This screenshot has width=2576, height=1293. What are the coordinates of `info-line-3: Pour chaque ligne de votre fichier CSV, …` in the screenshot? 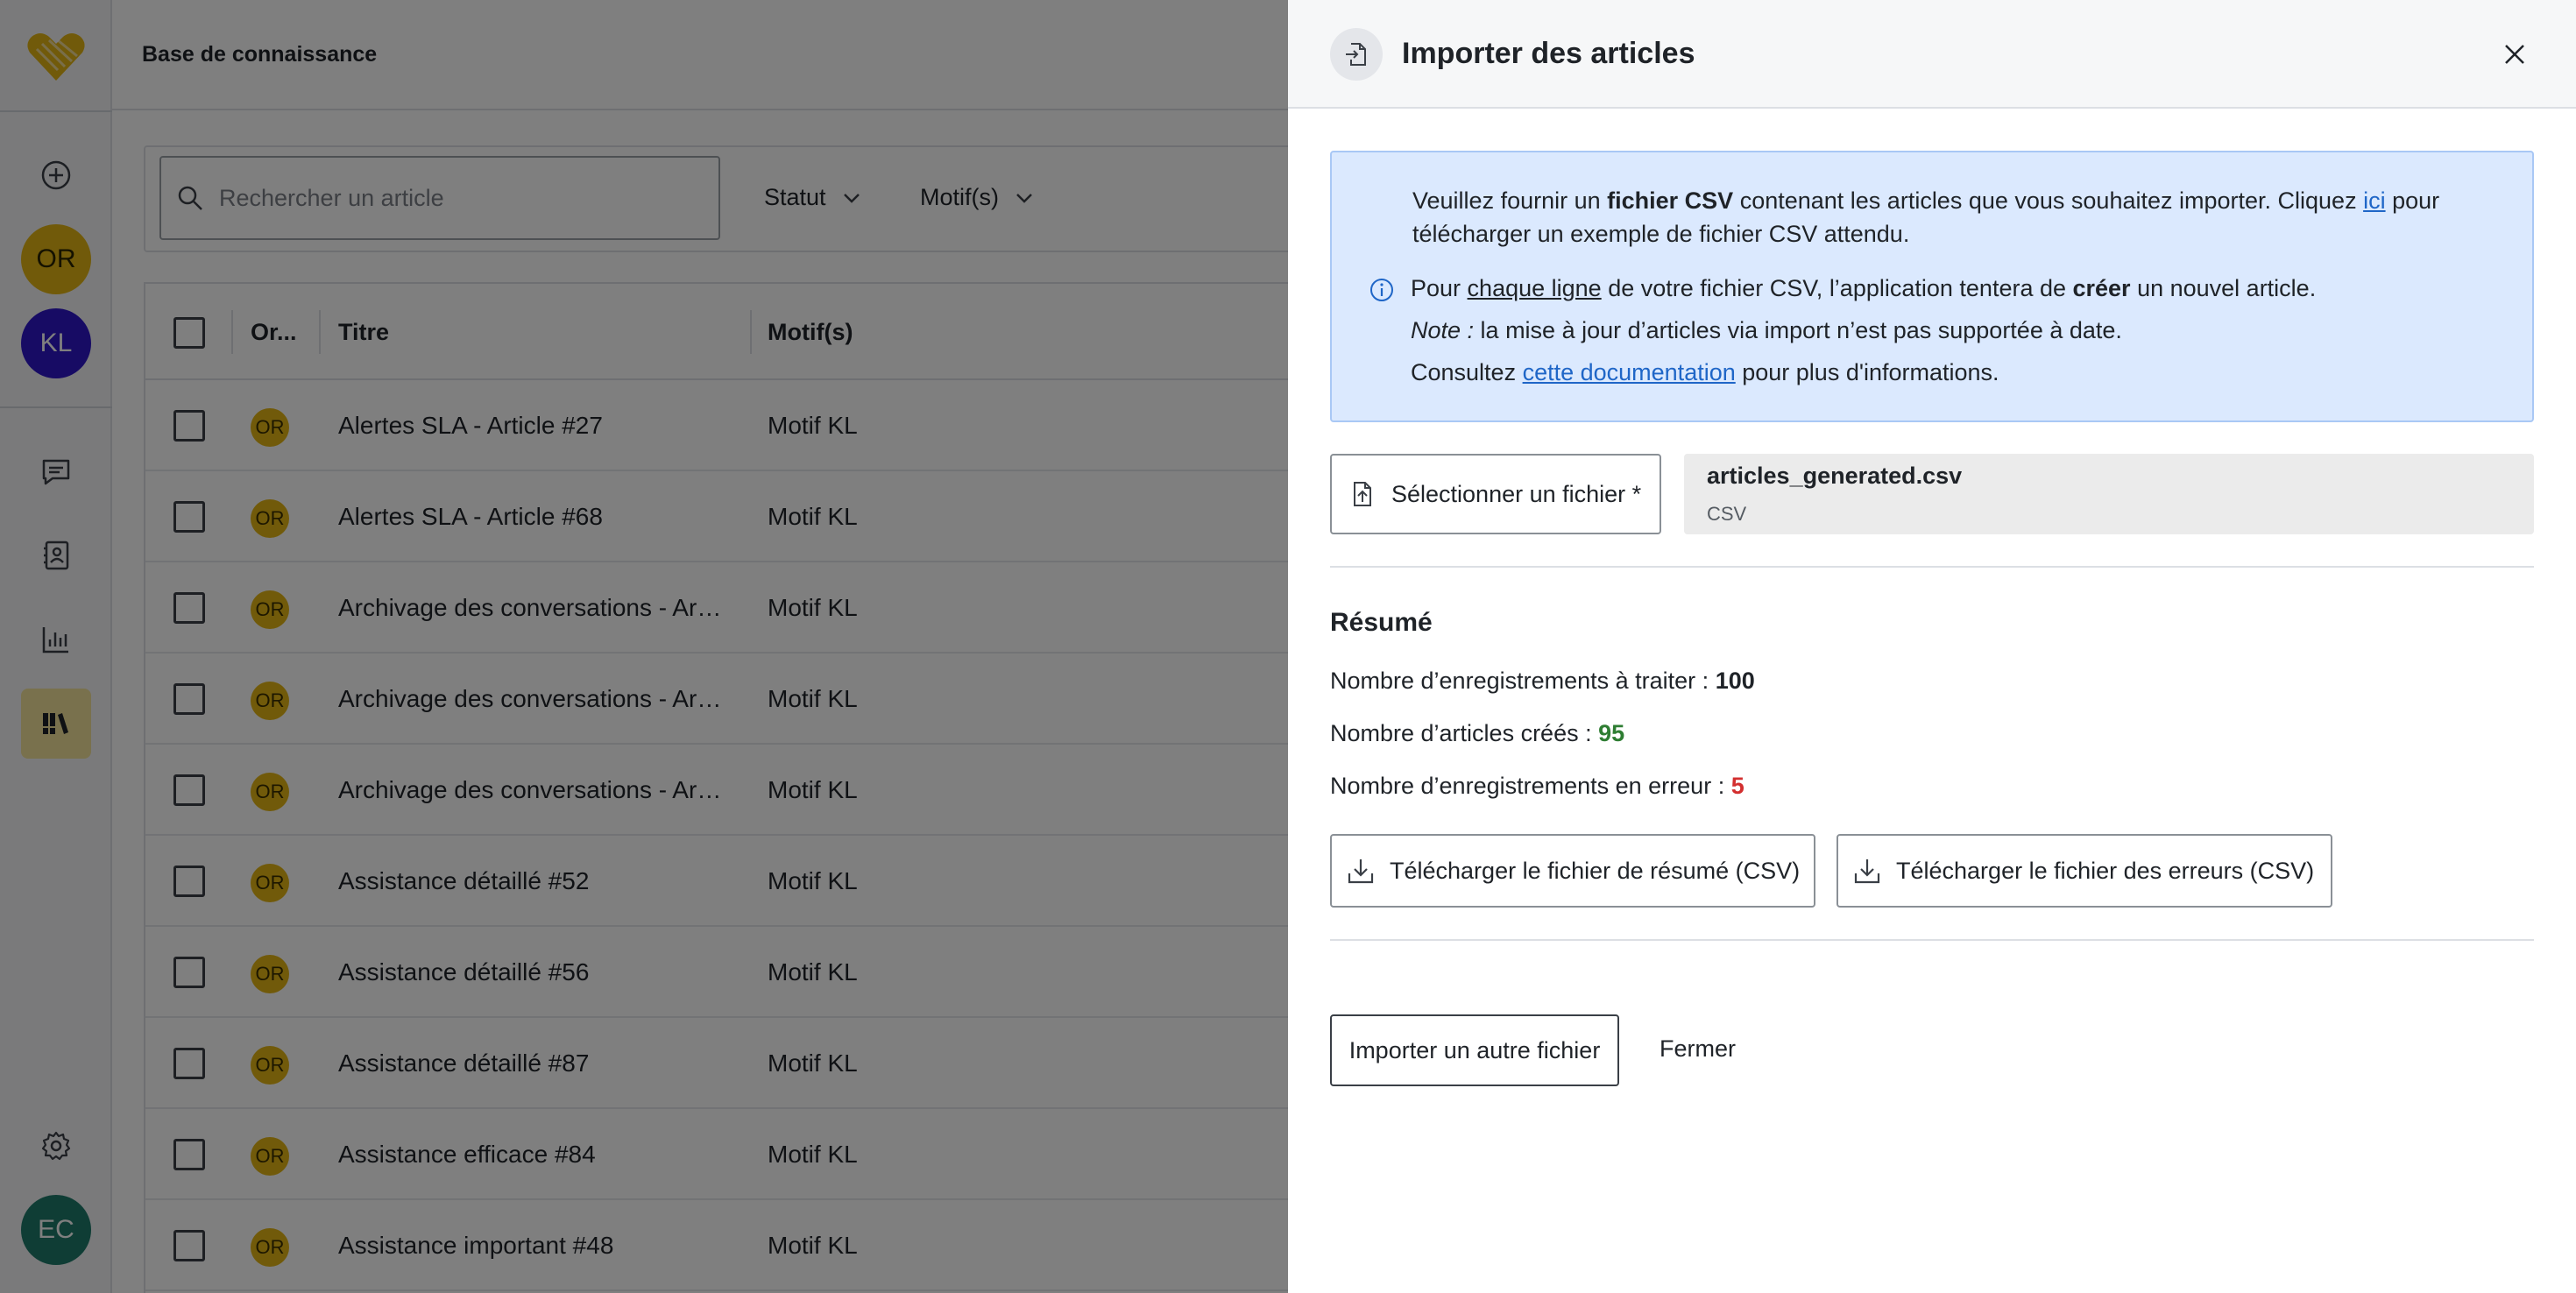 It's located at (1863, 288).